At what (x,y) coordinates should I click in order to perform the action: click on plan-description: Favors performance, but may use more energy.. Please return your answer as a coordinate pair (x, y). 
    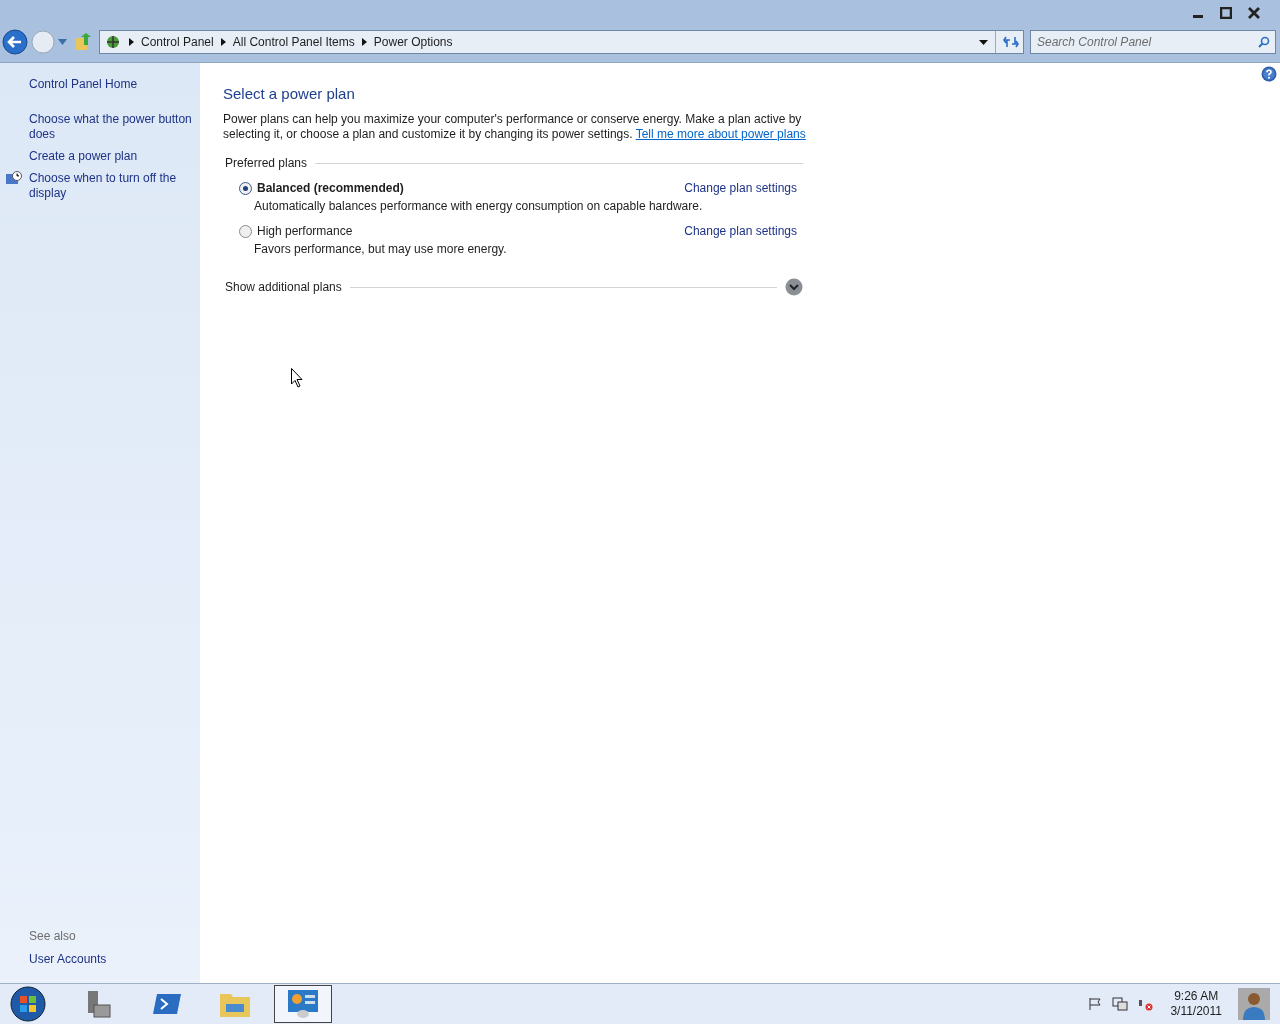
    Looking at the image, I should click on (380, 249).